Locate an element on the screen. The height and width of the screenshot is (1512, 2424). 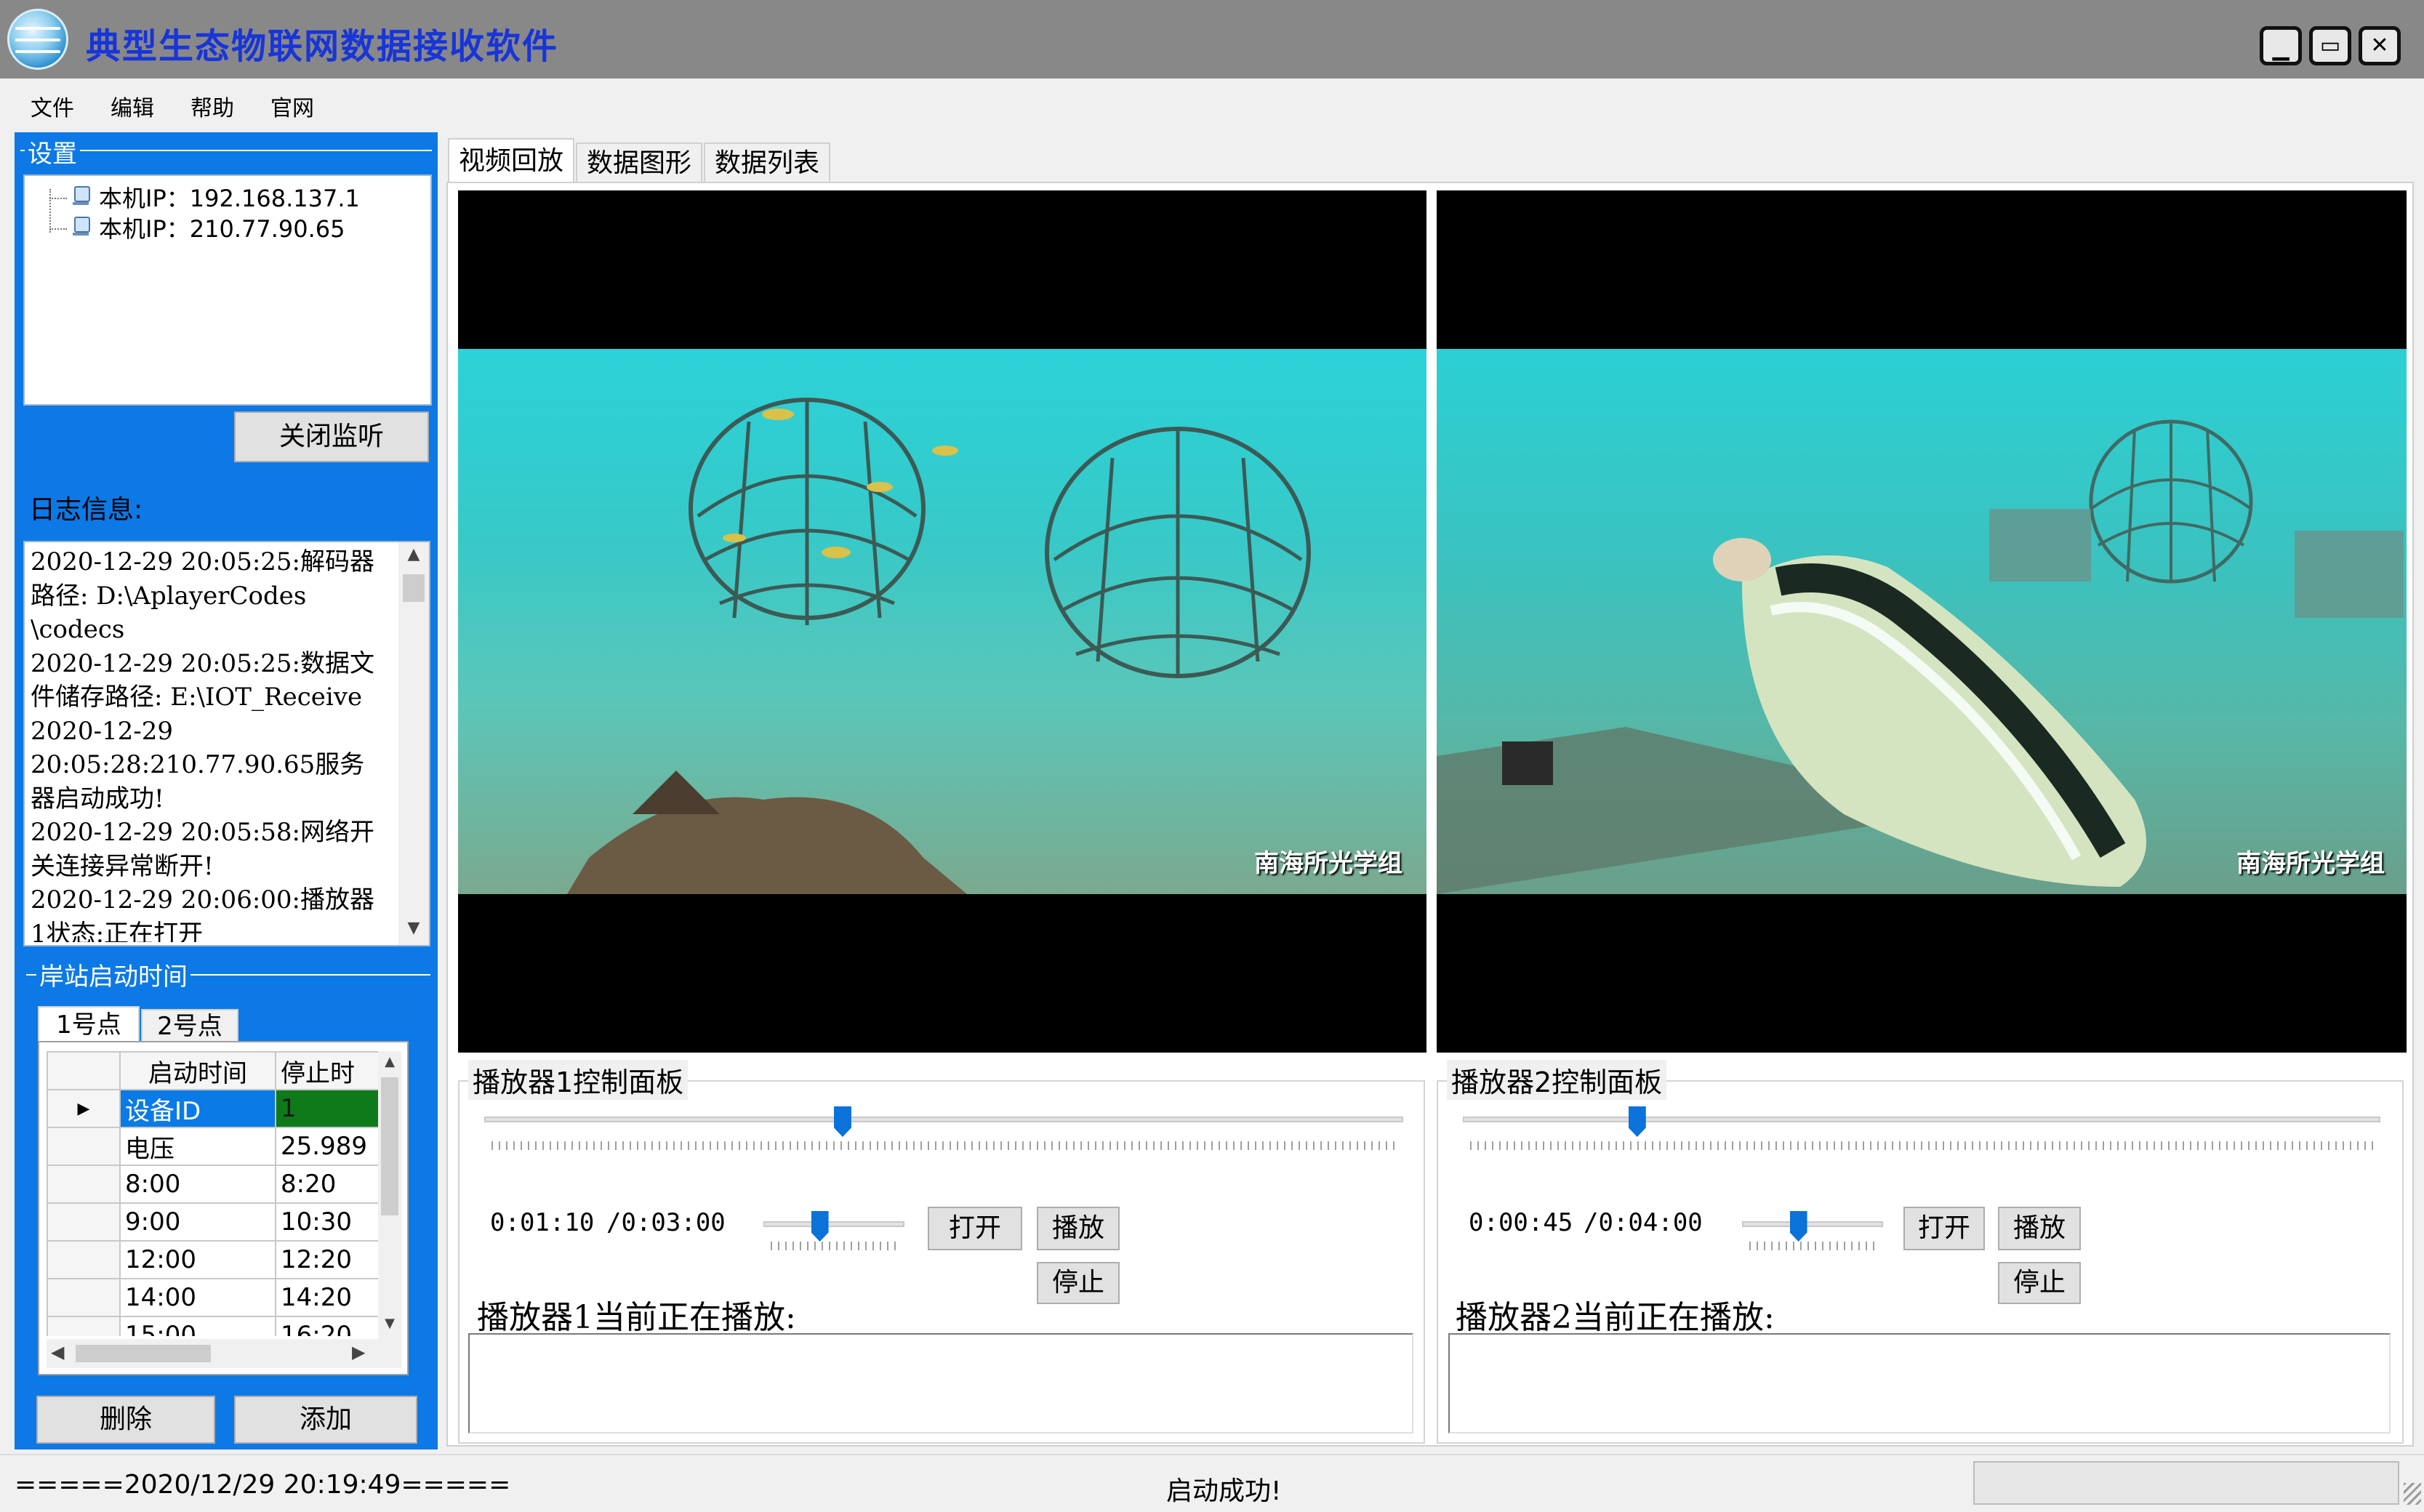
log-label: 日志信息: is located at coordinates (86, 510).